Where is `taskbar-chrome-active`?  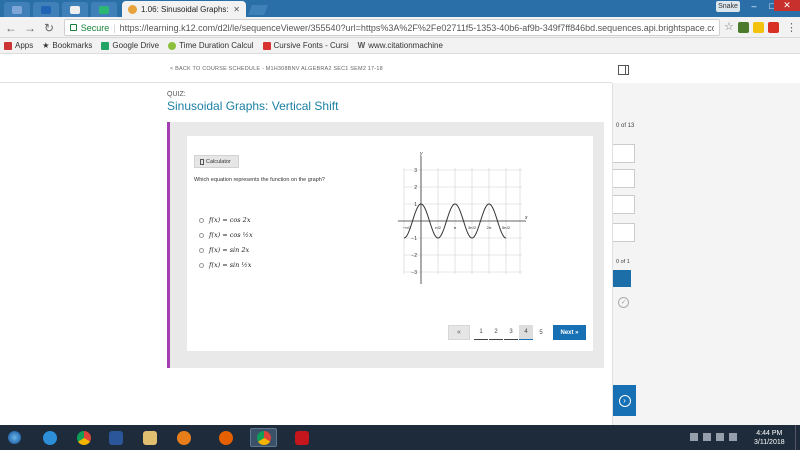 taskbar-chrome-active is located at coordinates (263, 437).